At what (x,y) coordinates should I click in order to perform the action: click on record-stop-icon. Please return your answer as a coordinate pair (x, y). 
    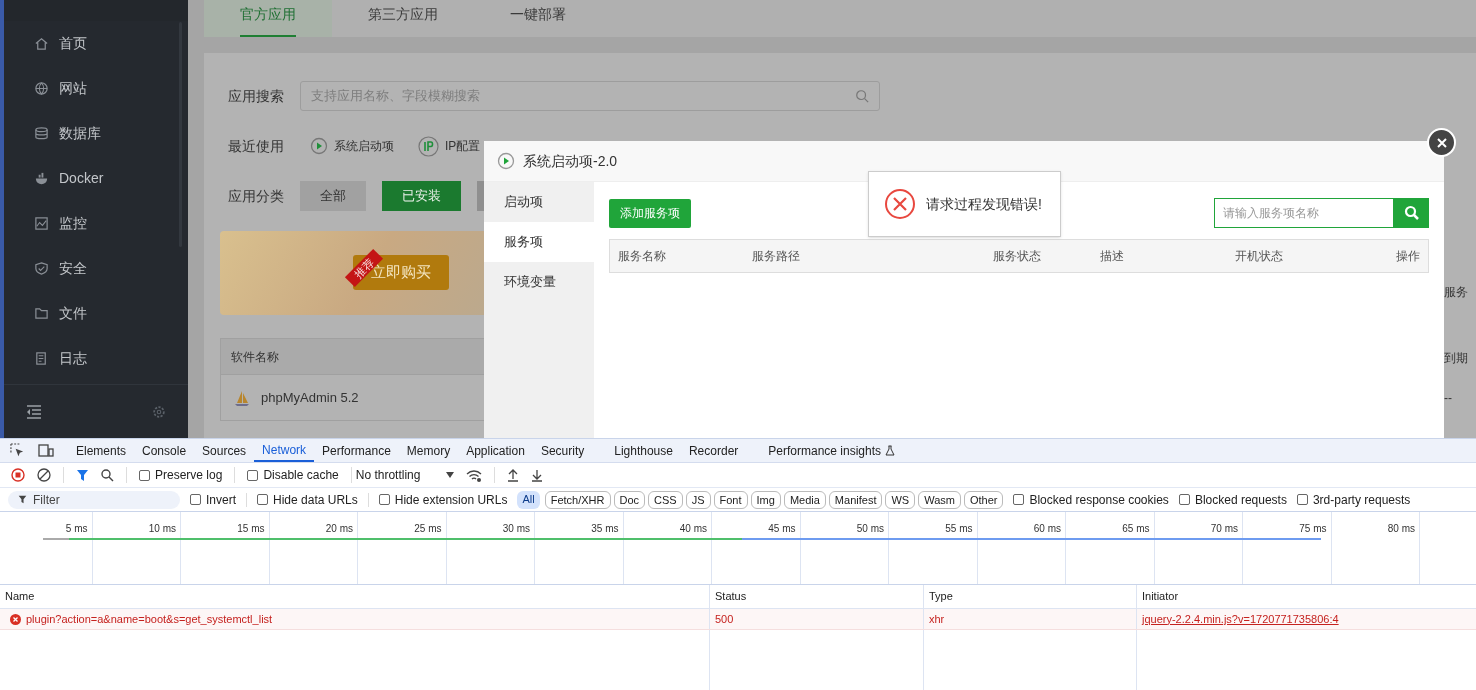
    Looking at the image, I should click on (18, 475).